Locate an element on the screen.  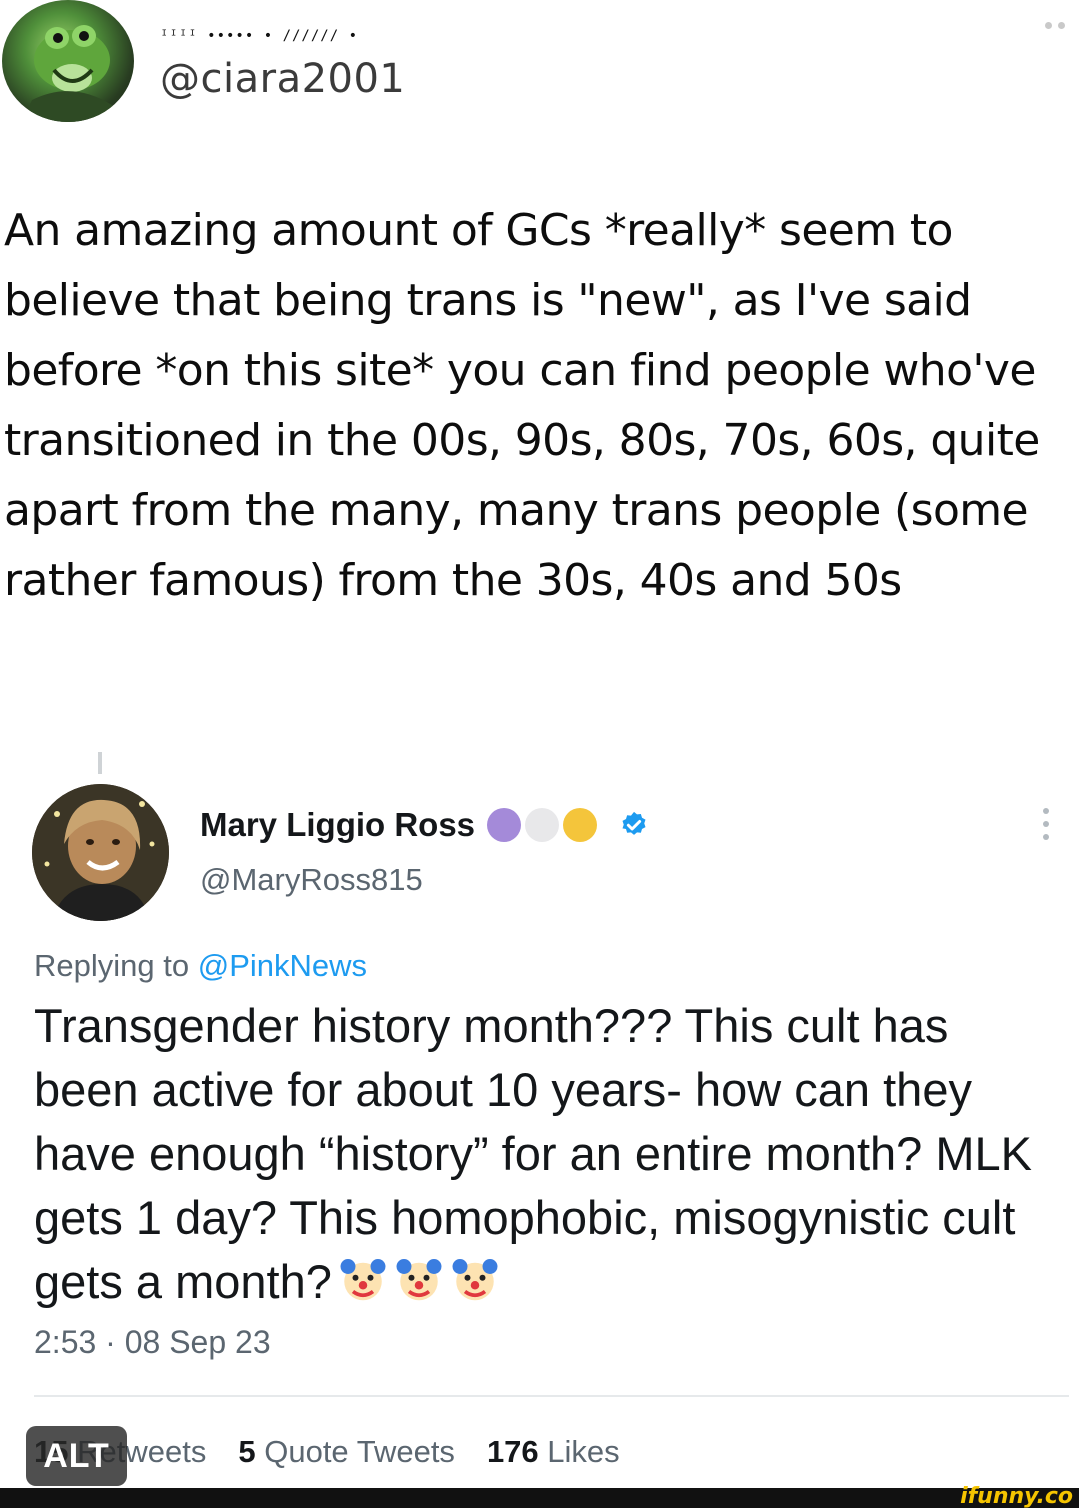
likes-label: Likes is located at coordinates (583, 1451).